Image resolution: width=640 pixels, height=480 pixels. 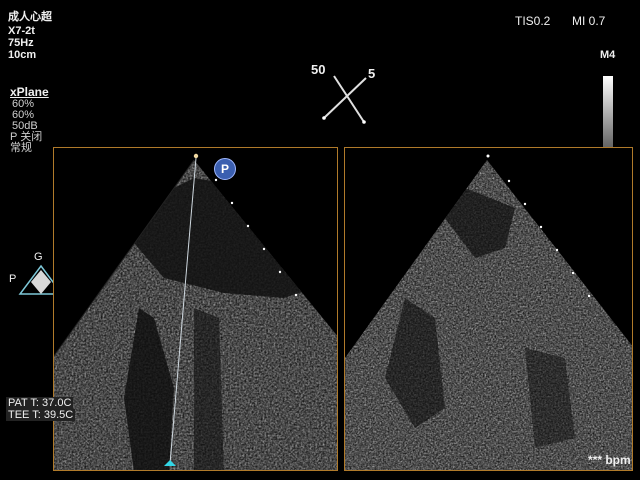 I want to click on setting-mode: 常规, so click(x=21, y=148).